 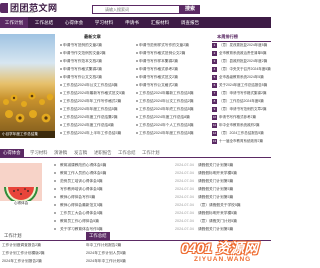 I want to click on tab-experience: 心得体会, so click(x=12, y=153).